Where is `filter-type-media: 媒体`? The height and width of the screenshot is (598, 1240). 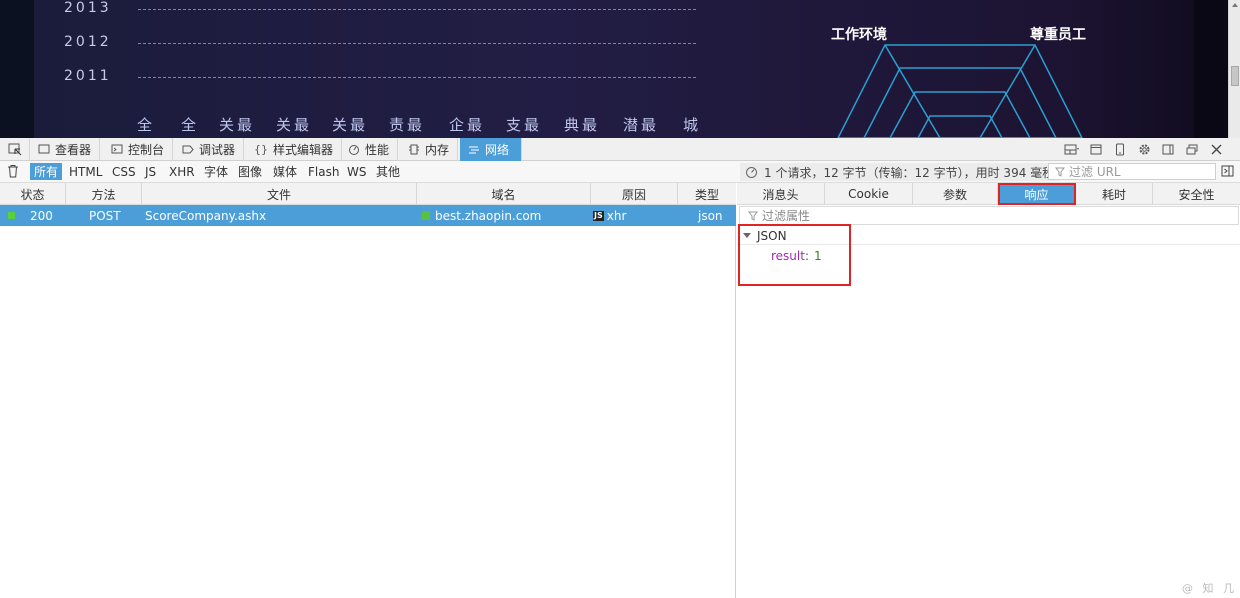 filter-type-media: 媒体 is located at coordinates (285, 171).